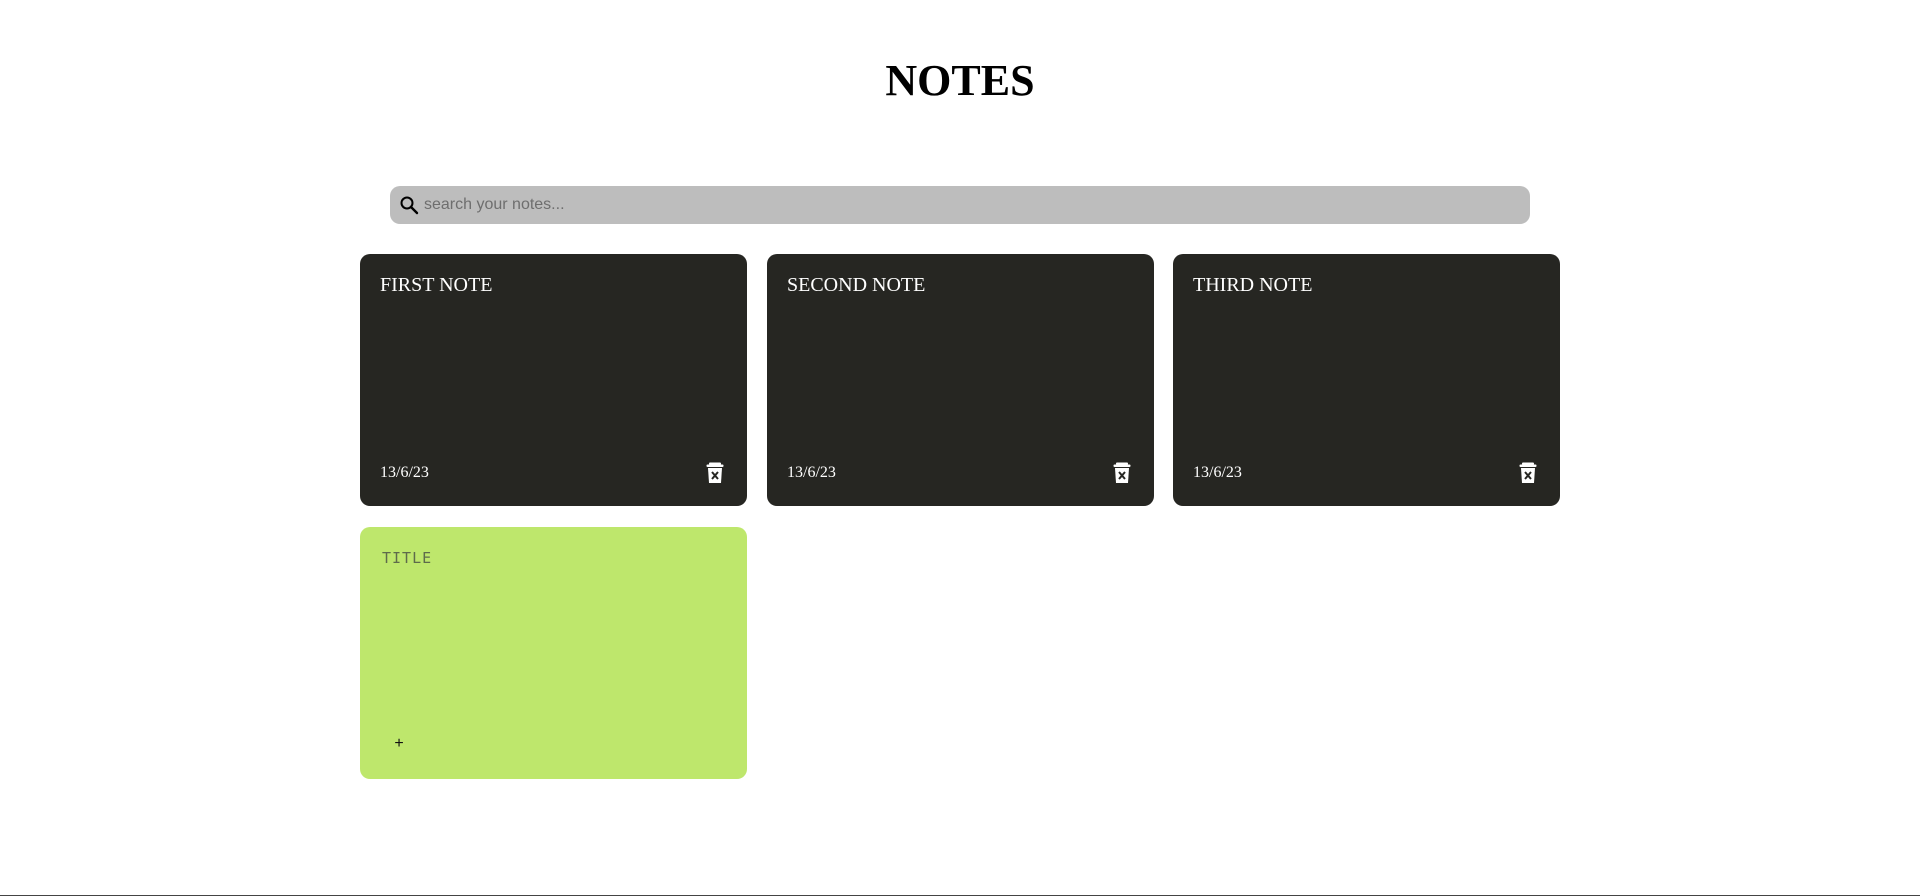 The height and width of the screenshot is (896, 1920). Describe the element at coordinates (960, 80) in the screenshot. I see `page-title: NOTES` at that location.